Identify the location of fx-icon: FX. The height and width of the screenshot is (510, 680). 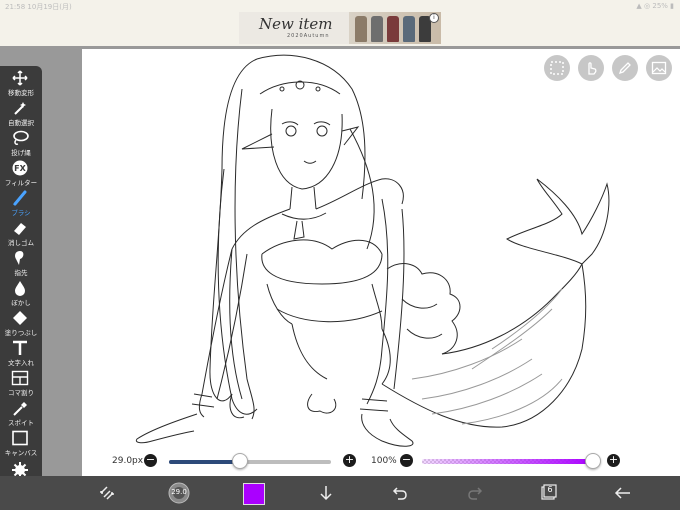
(20, 168).